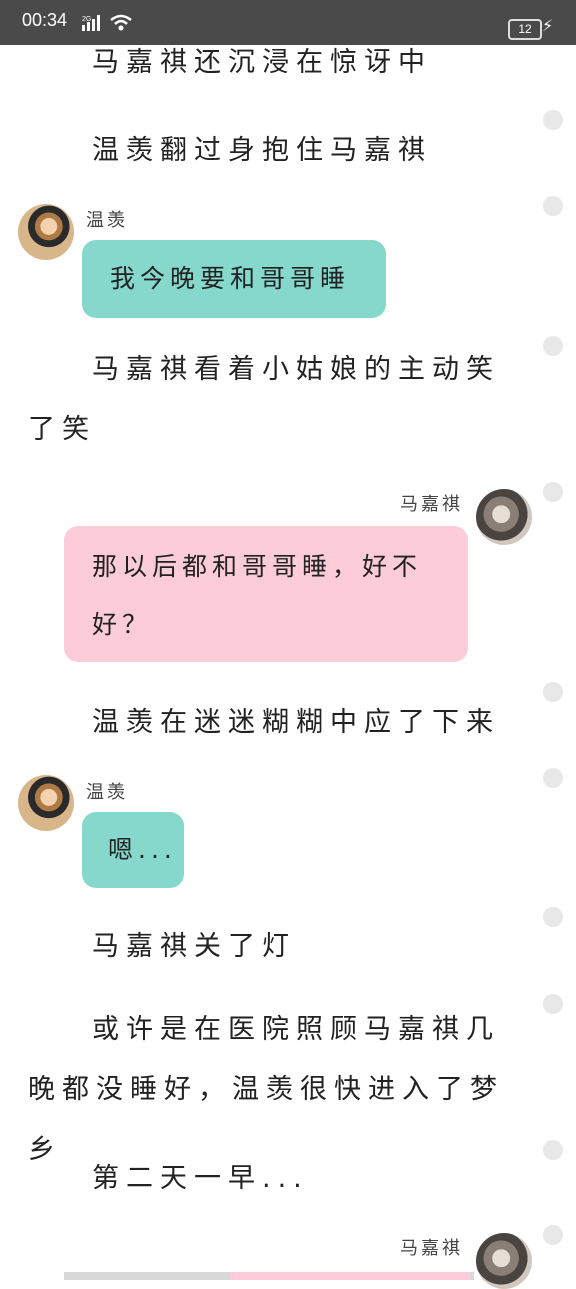  I want to click on battery-icon: 12, so click(525, 29).